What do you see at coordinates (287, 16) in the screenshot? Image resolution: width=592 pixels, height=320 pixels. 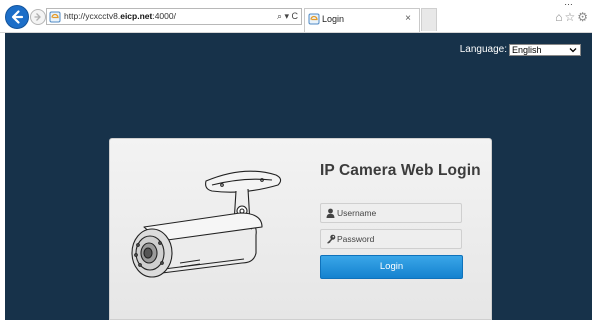 I see `search-refresh-icons: ⌕ ▾ C` at bounding box center [287, 16].